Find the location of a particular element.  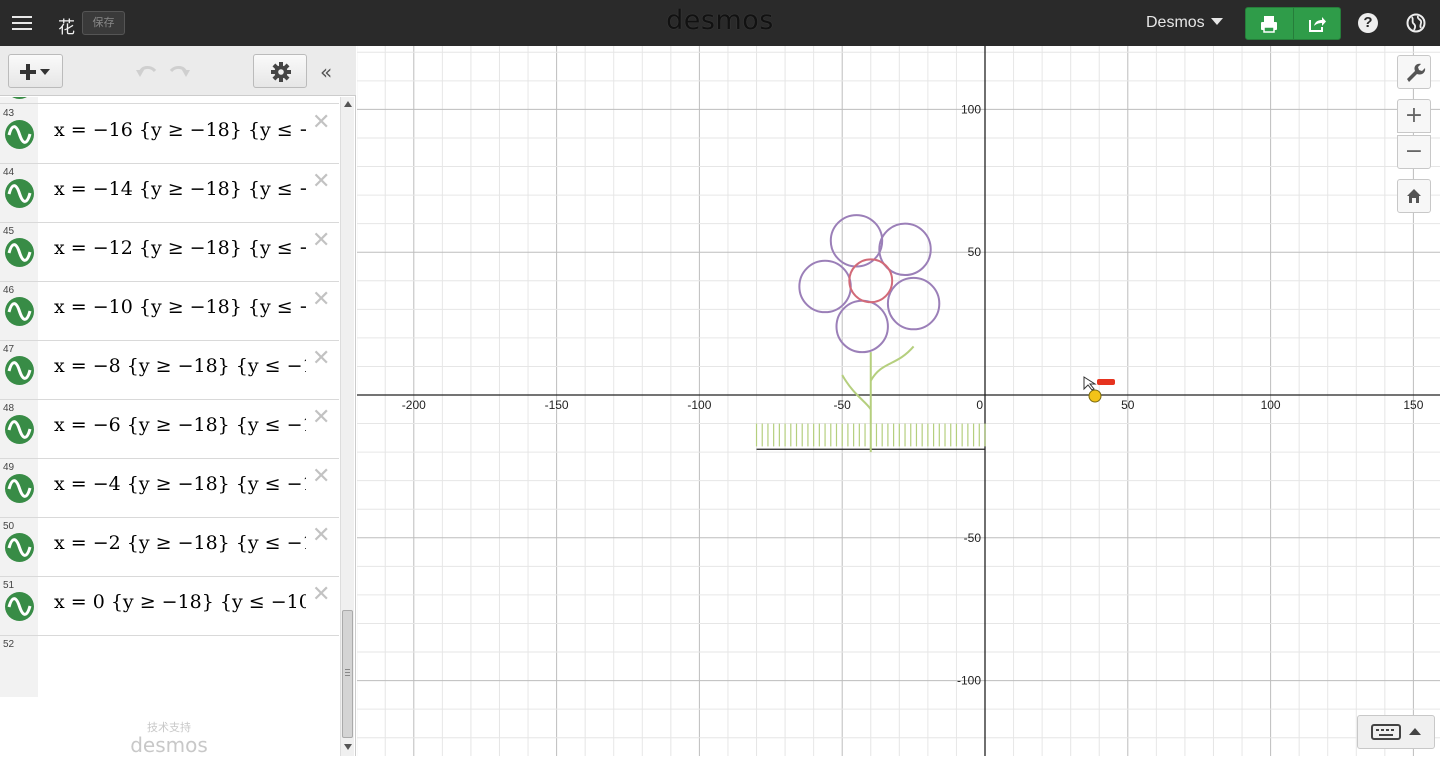

expression-input: x = −8 {y ≥ −18} {y ≤ −10} is located at coordinates (180, 366).